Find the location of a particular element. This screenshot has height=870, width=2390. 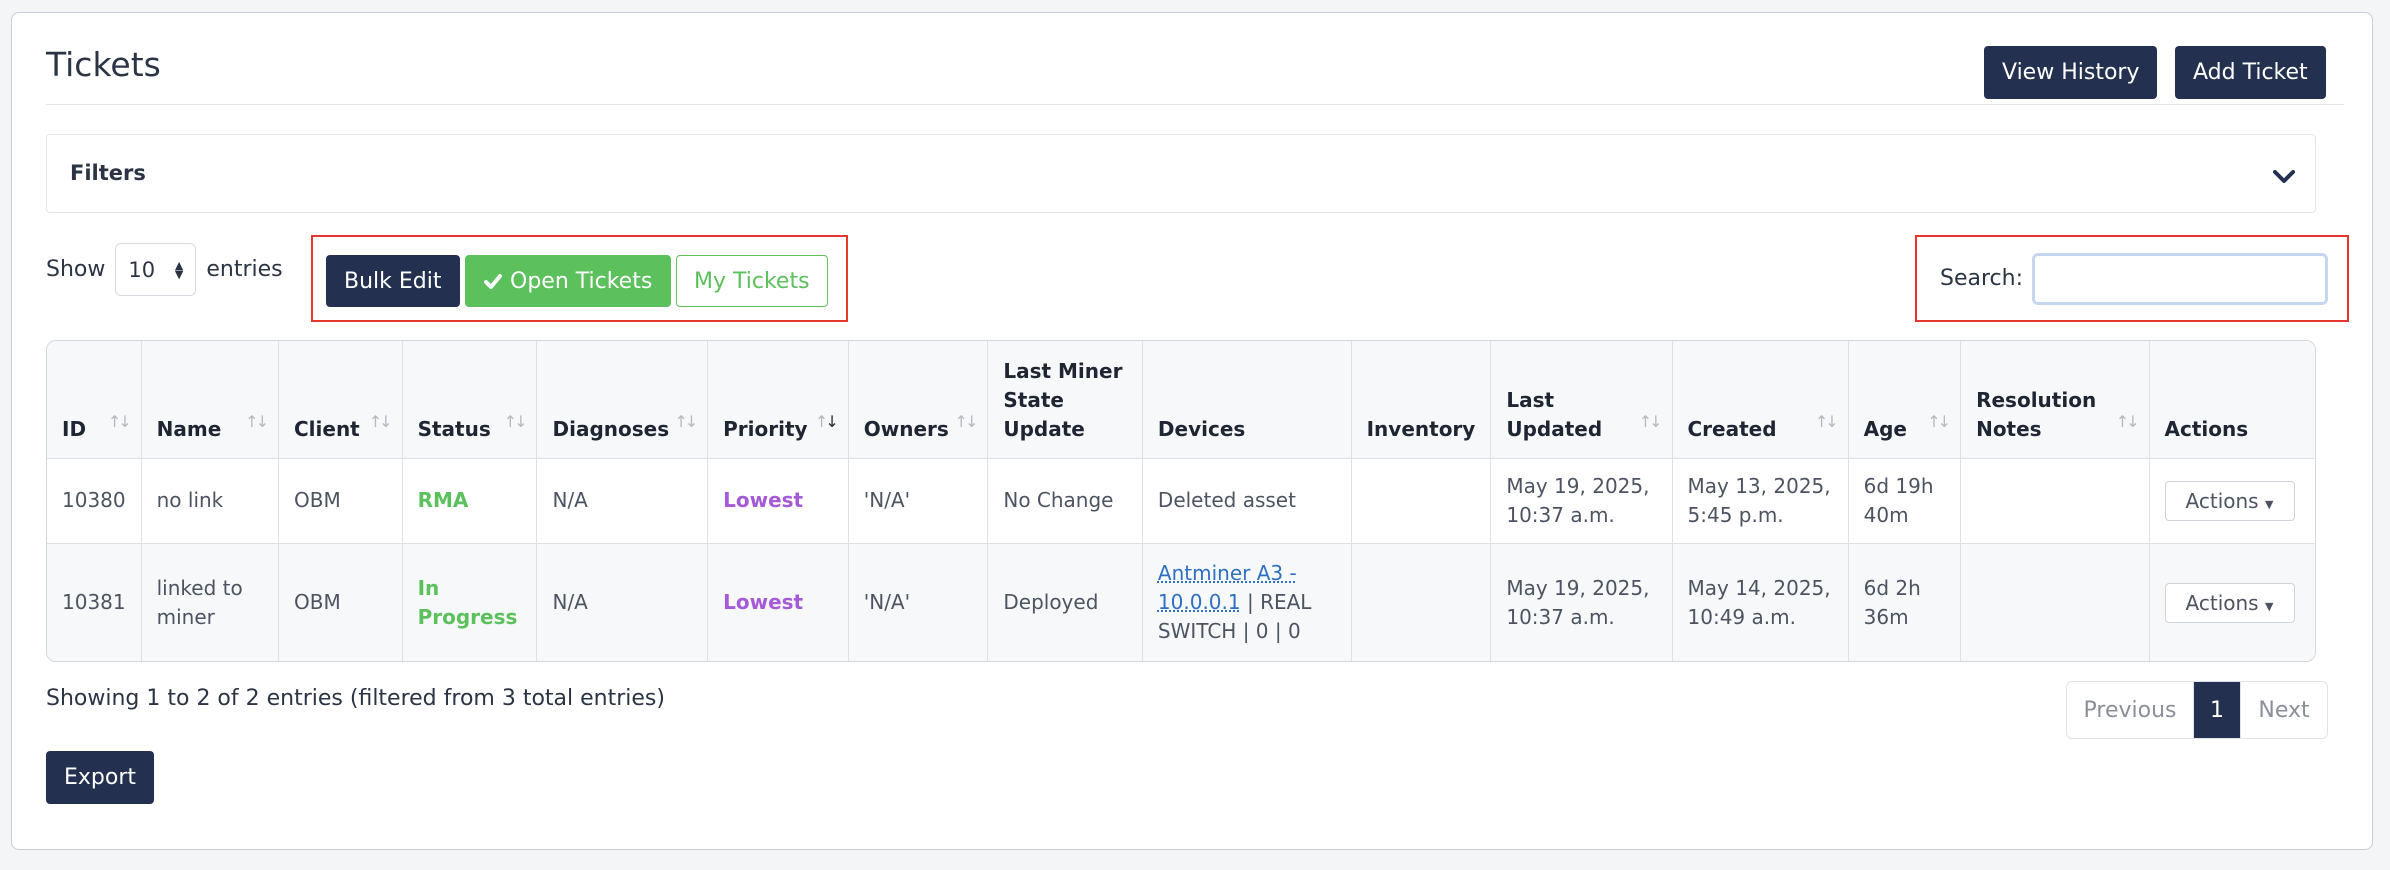

search-input is located at coordinates (2180, 279).